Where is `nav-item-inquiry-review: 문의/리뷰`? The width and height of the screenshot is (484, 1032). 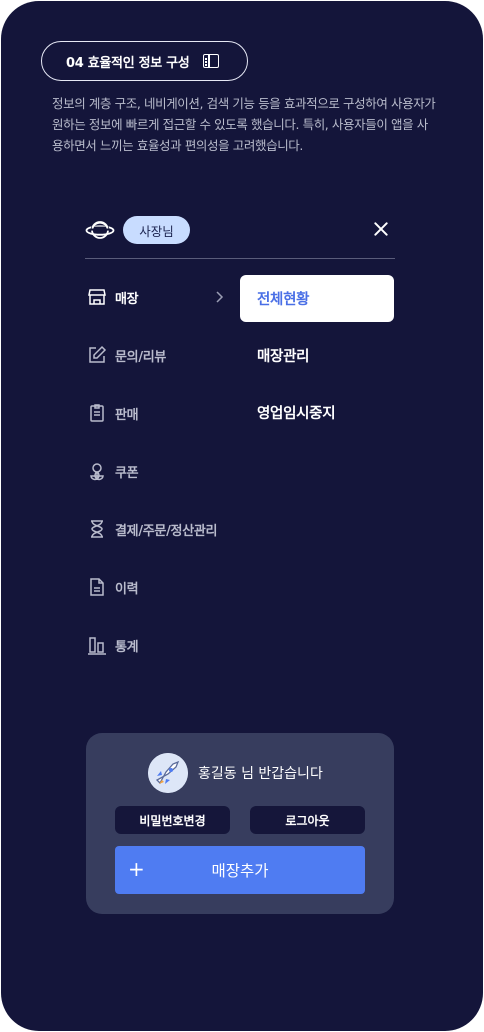 nav-item-inquiry-review: 문의/리뷰 is located at coordinates (126, 355).